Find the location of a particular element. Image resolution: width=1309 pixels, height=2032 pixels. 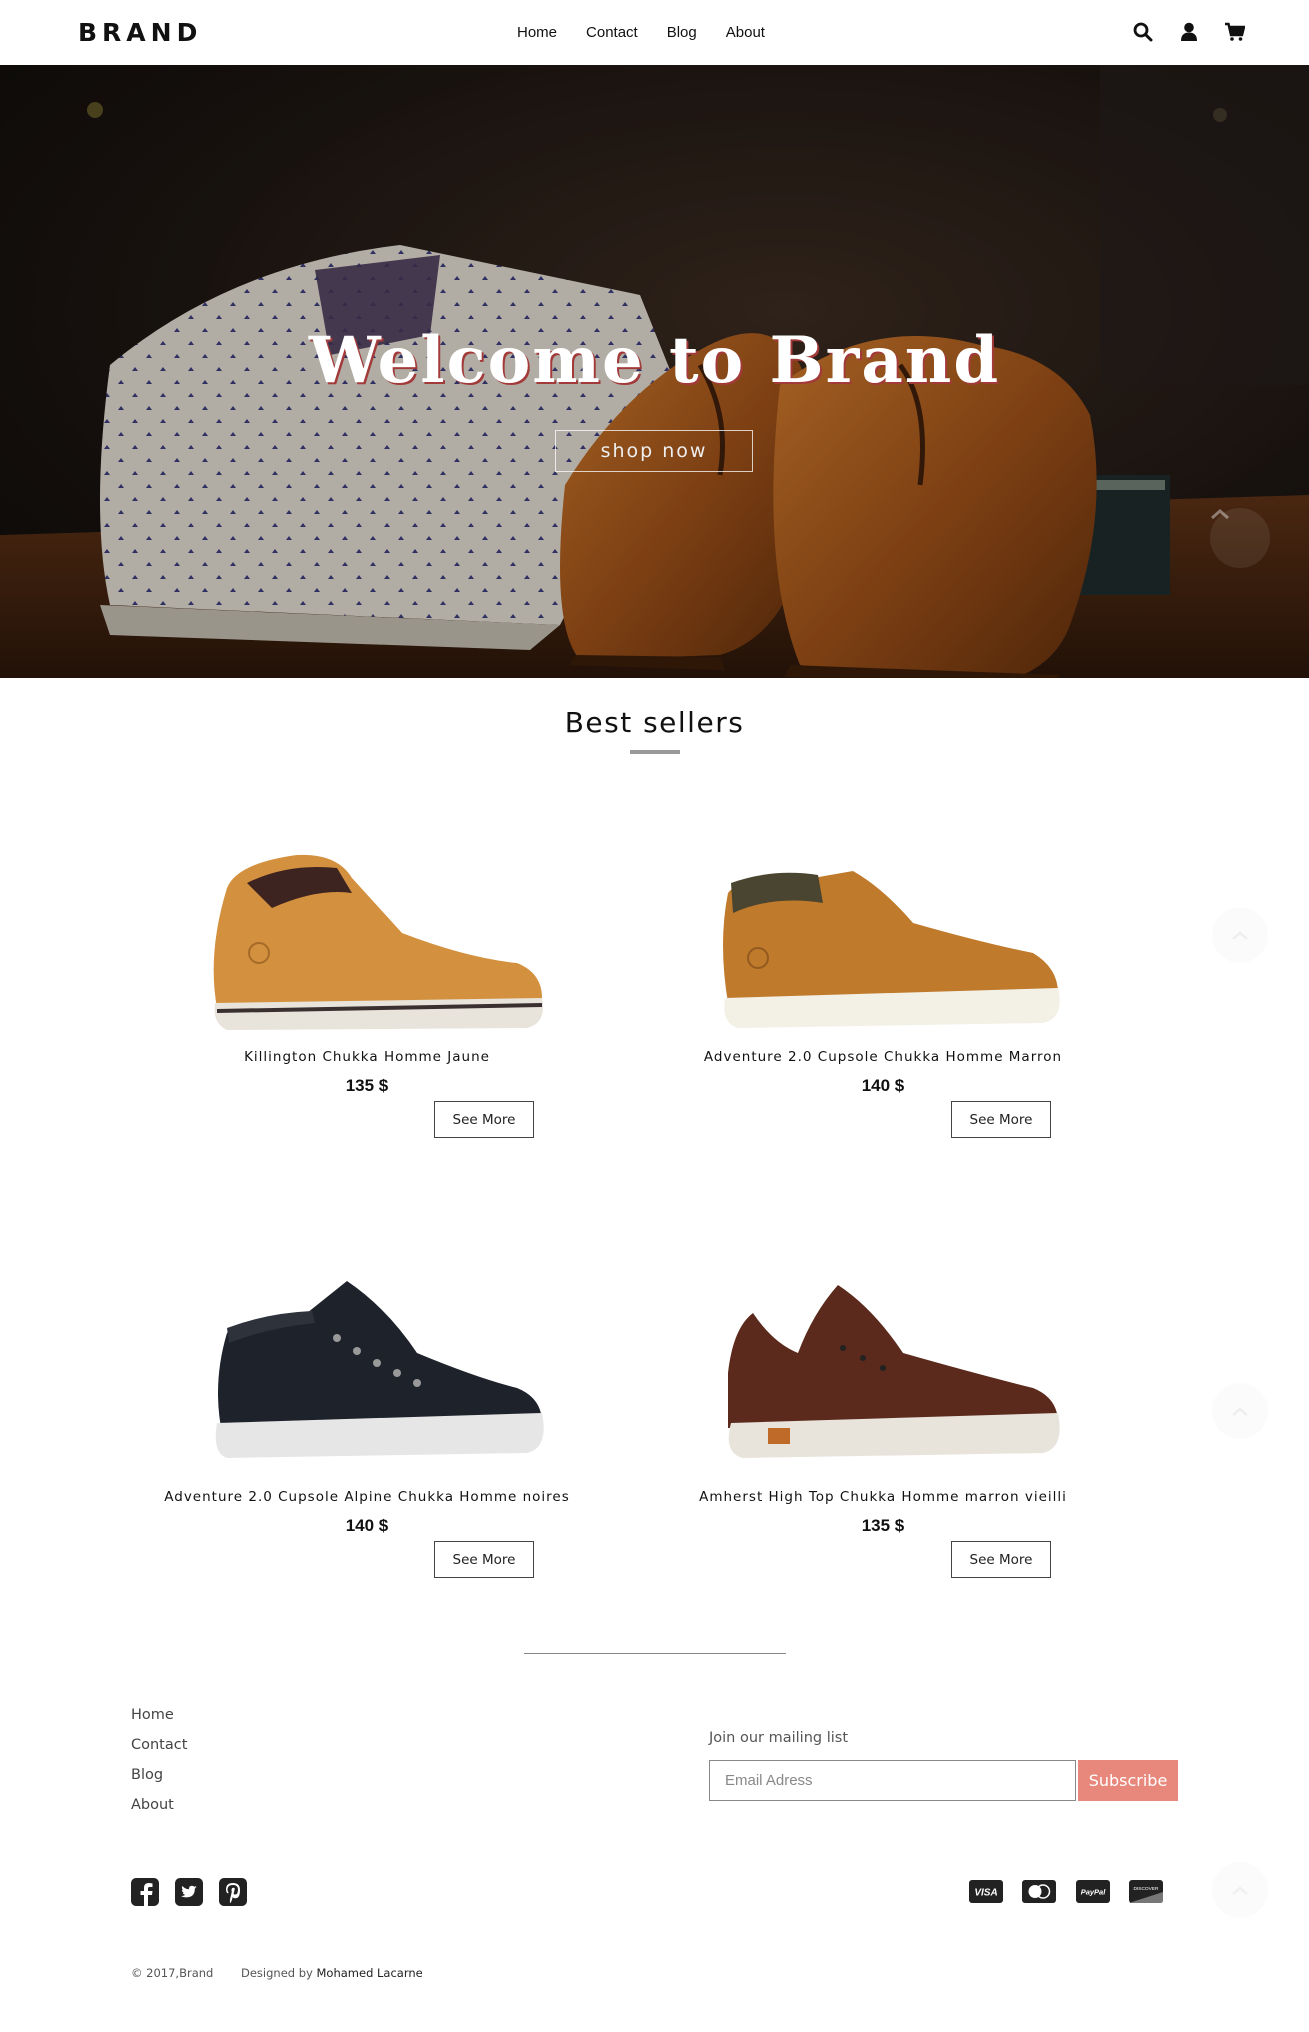

hero-title: Welcome to Brand is located at coordinates (654, 360).